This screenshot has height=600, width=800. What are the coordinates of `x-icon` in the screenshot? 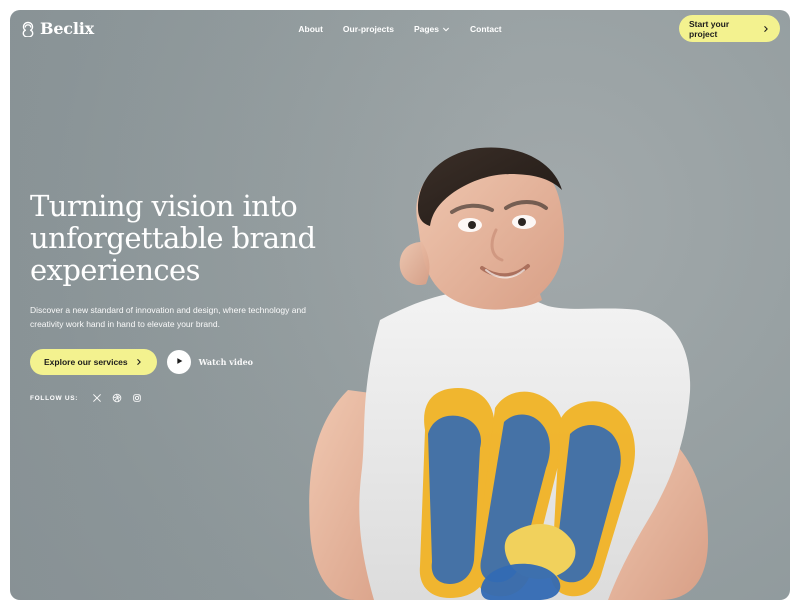 It's located at (97, 398).